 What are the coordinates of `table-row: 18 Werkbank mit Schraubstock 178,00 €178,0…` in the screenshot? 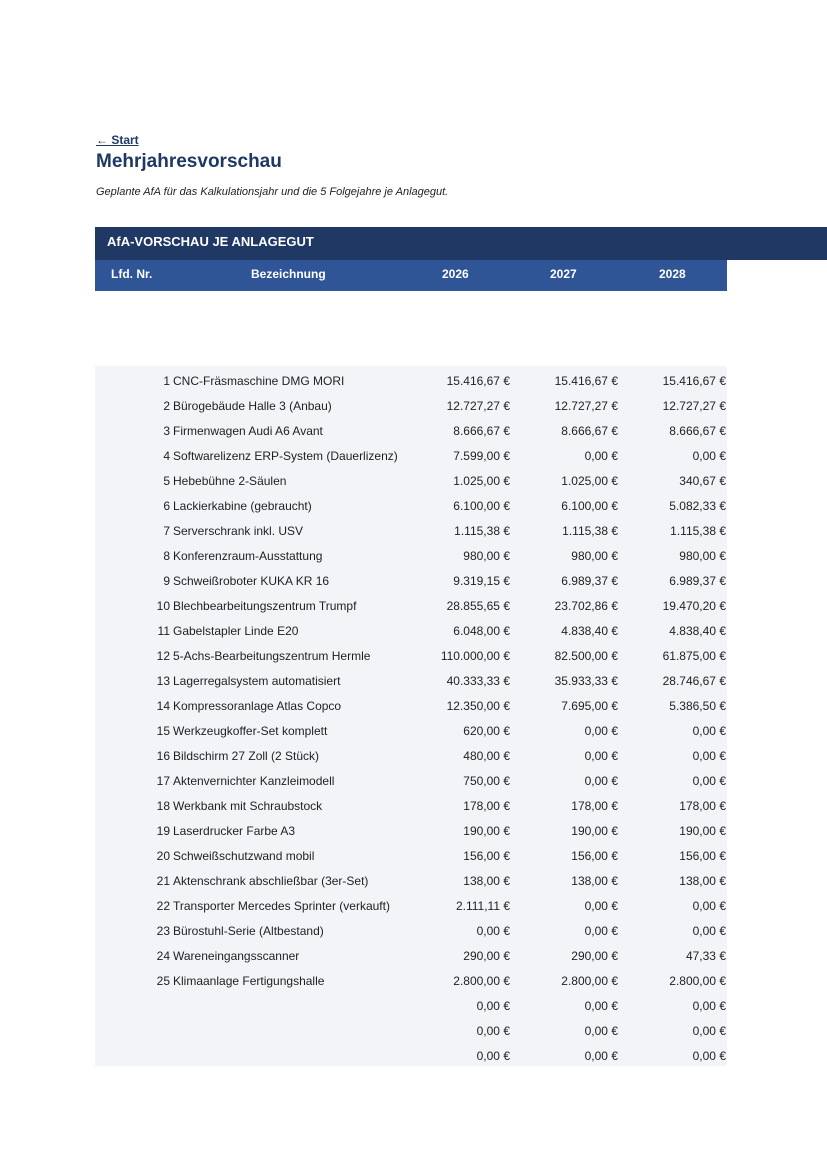 It's located at (411, 803).